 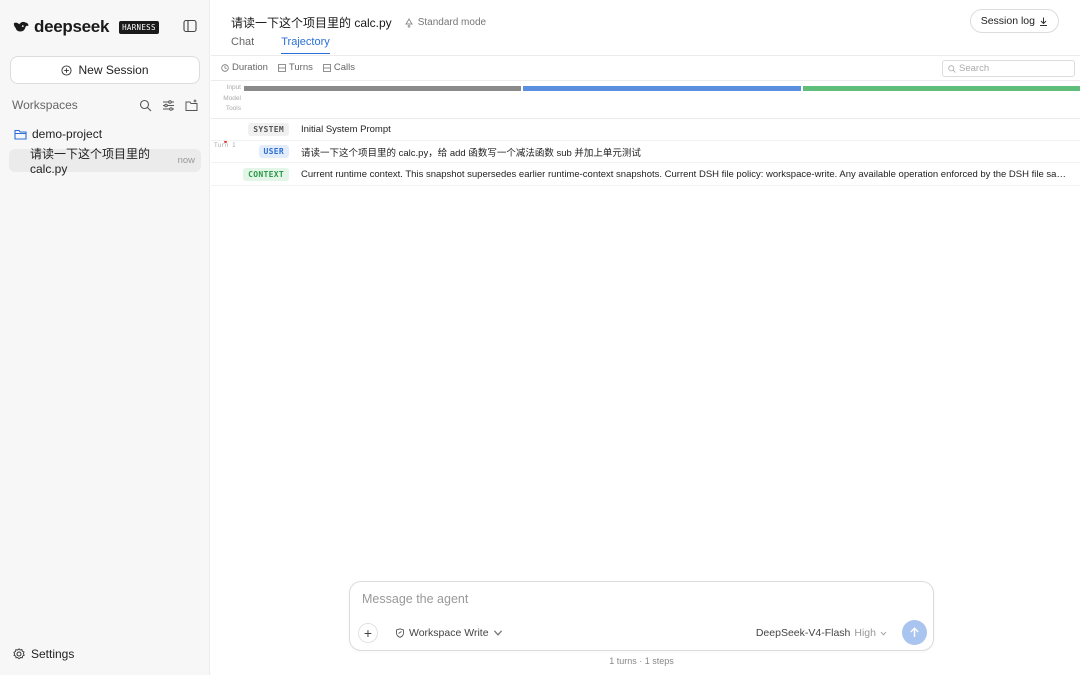 I want to click on filter-icon, so click(x=168, y=105).